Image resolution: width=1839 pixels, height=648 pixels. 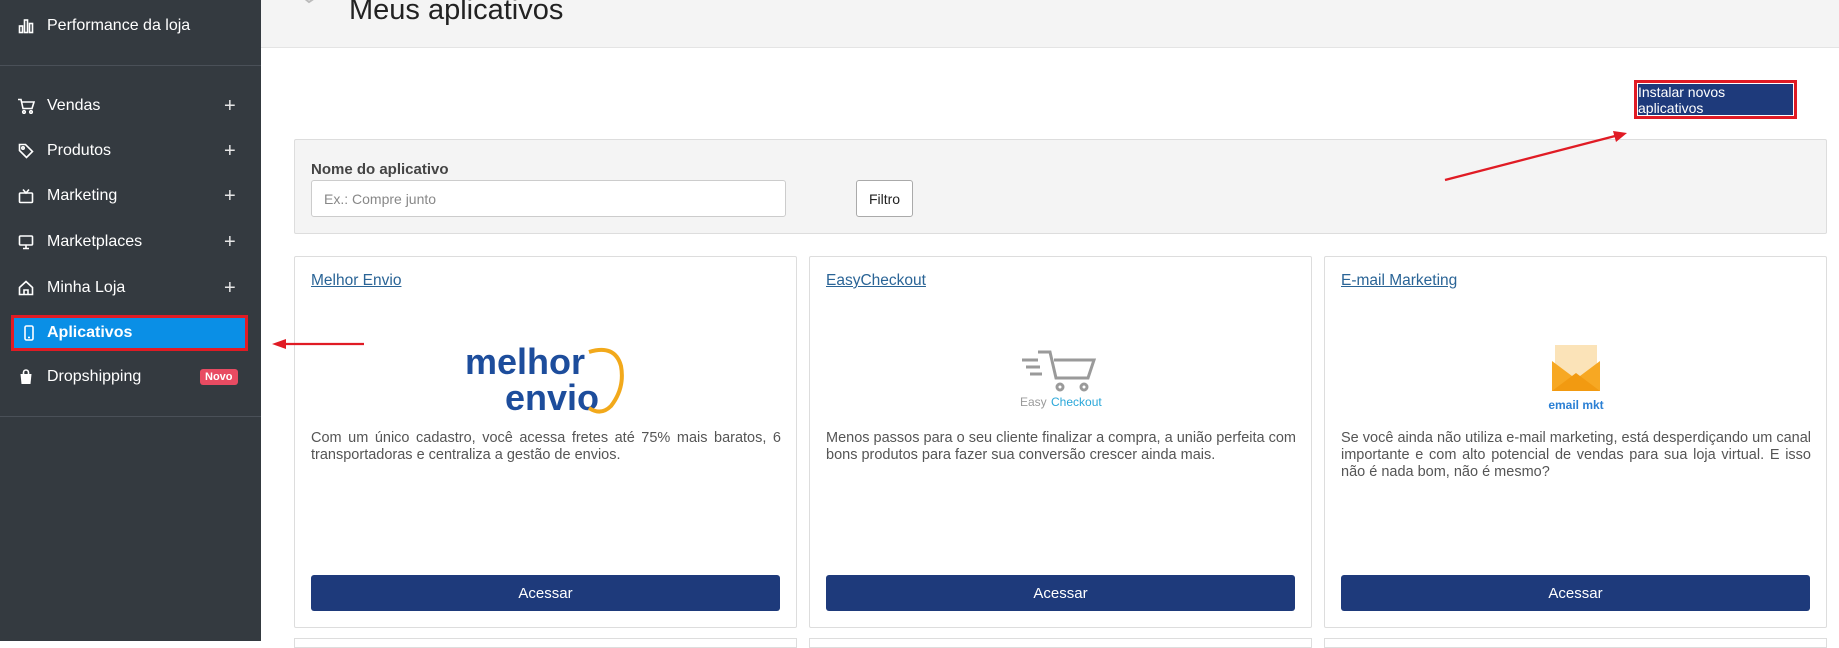 I want to click on tv-icon, so click(x=26, y=196).